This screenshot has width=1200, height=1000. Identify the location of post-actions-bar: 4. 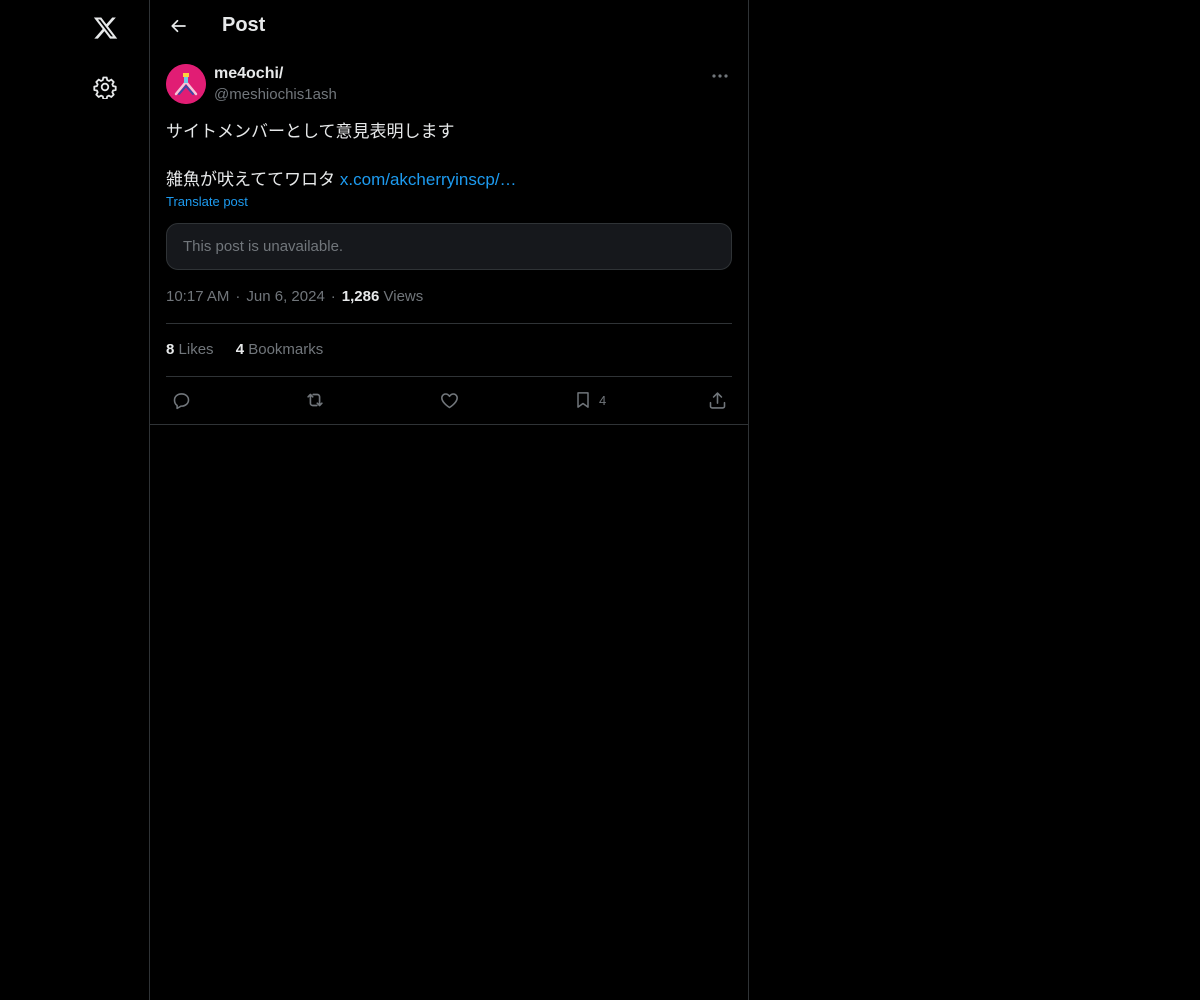
(449, 401).